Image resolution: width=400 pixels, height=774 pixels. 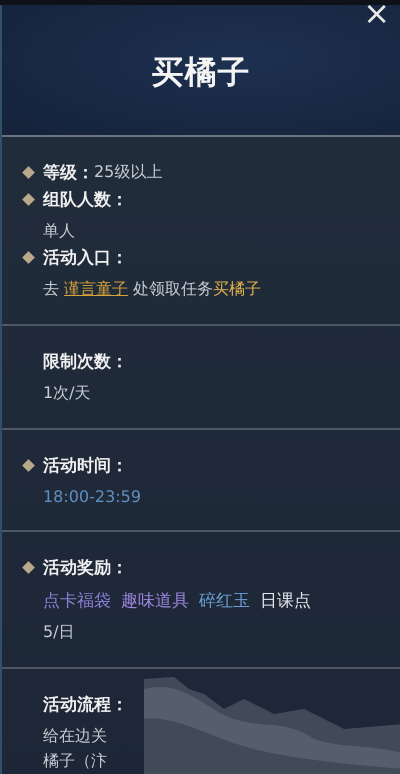 What do you see at coordinates (75, 761) in the screenshot?
I see `flow-text: 橘子（汴` at bounding box center [75, 761].